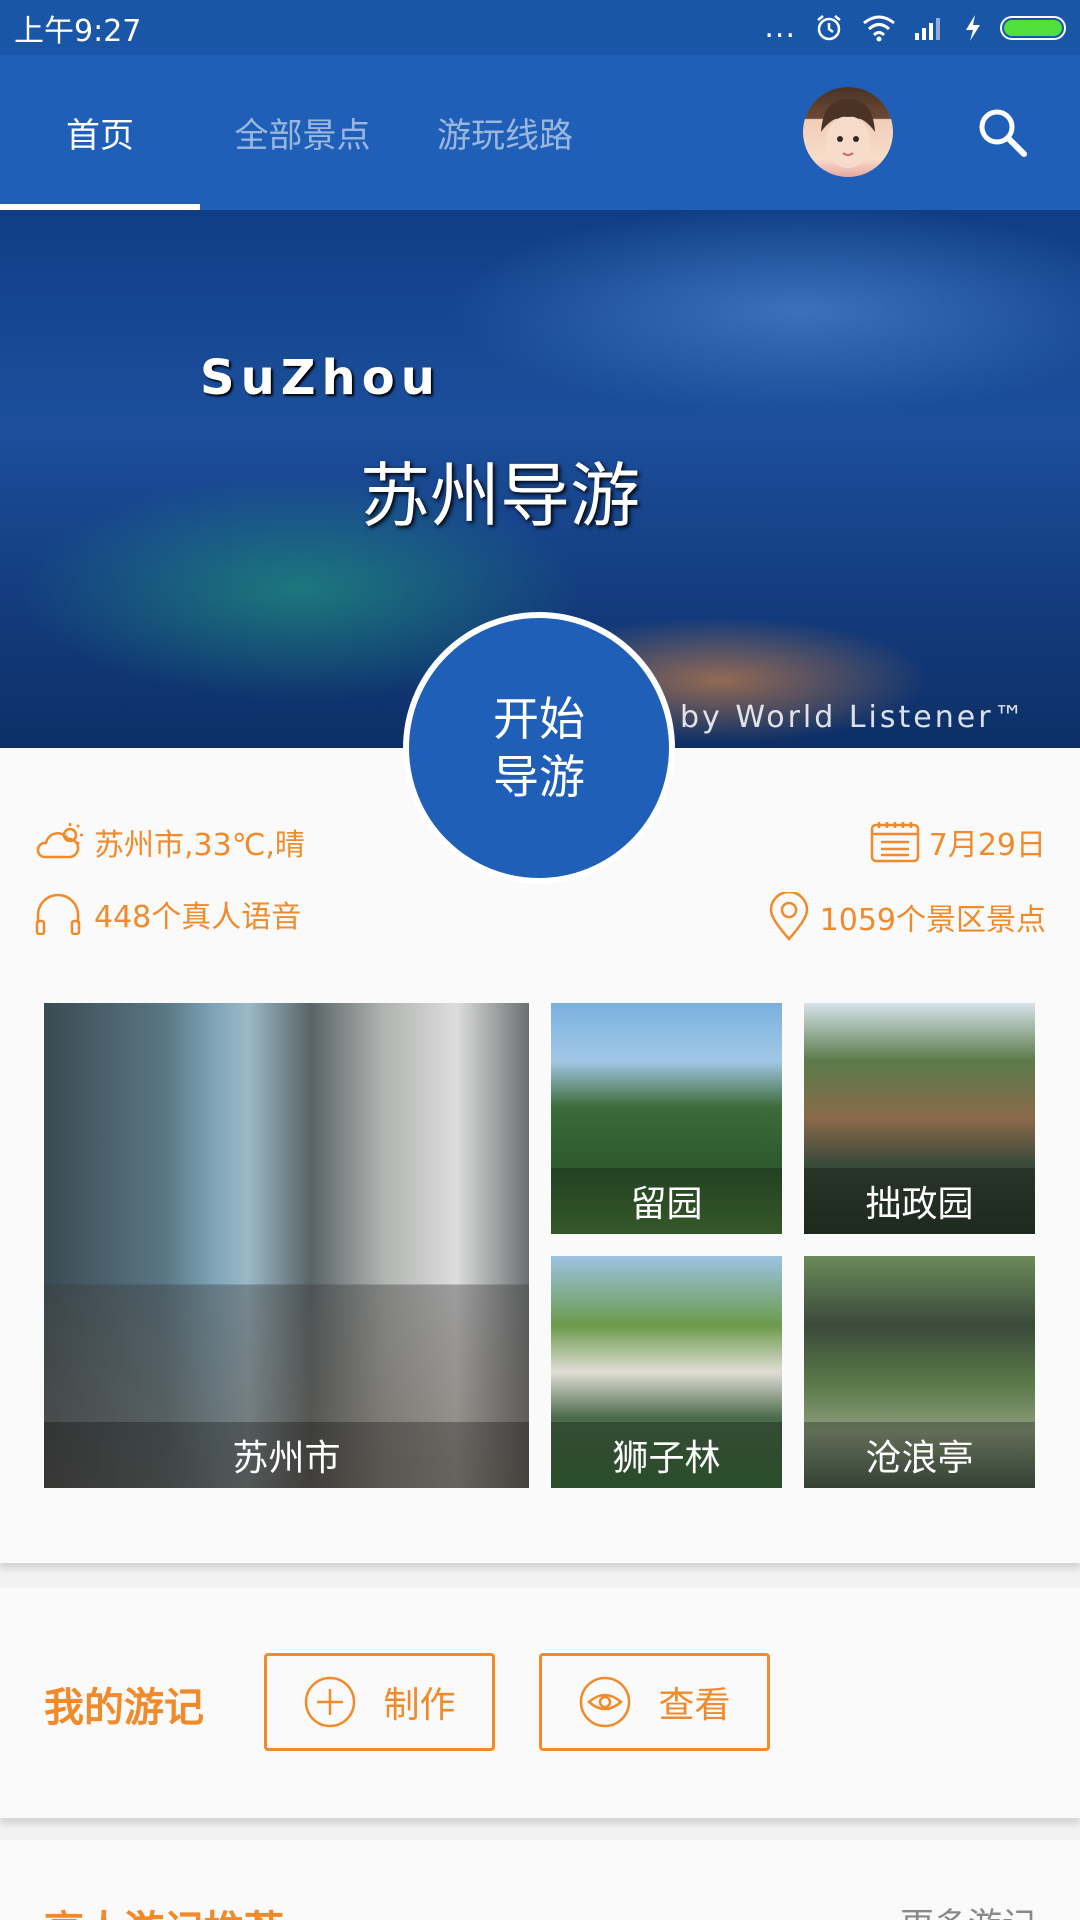 This screenshot has height=1920, width=1080. What do you see at coordinates (100, 132) in the screenshot?
I see `tab-home: 首页` at bounding box center [100, 132].